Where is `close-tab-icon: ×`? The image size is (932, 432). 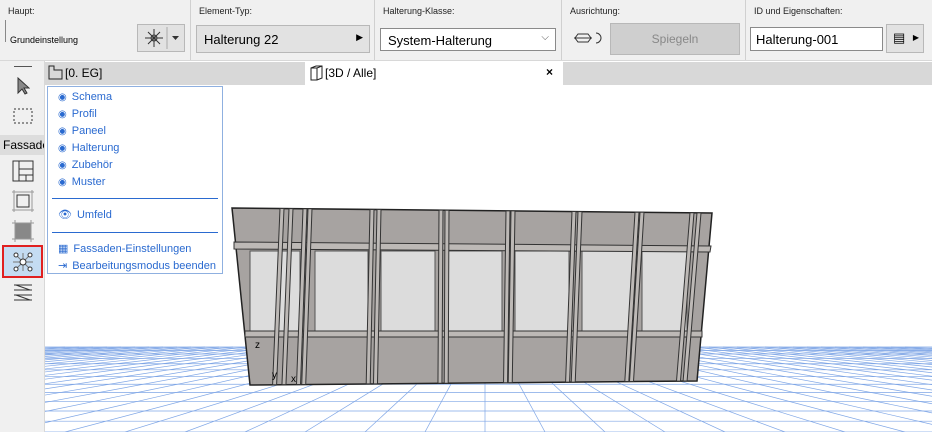
close-tab-icon: × is located at coordinates (549, 72).